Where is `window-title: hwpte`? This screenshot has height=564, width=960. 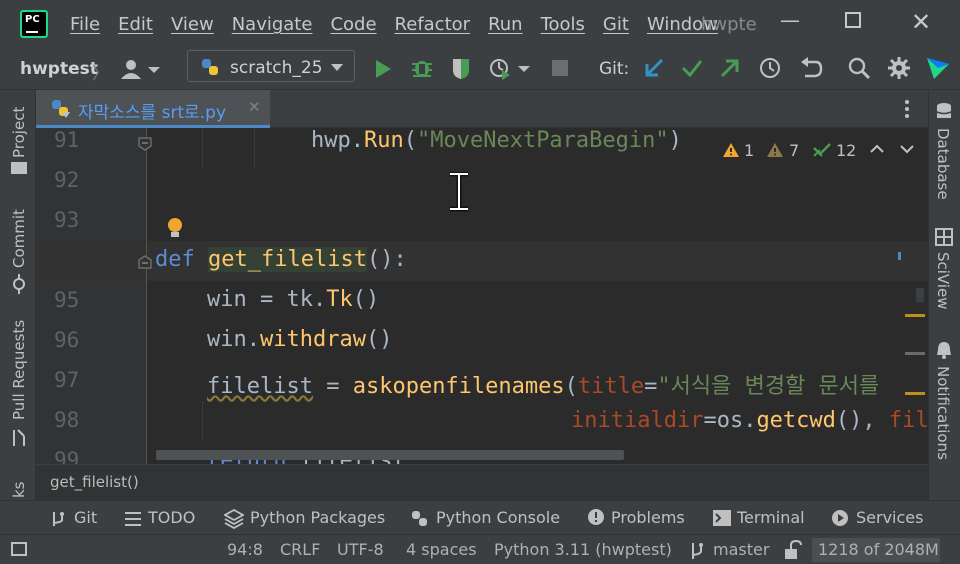 window-title: hwpte is located at coordinates (729, 24).